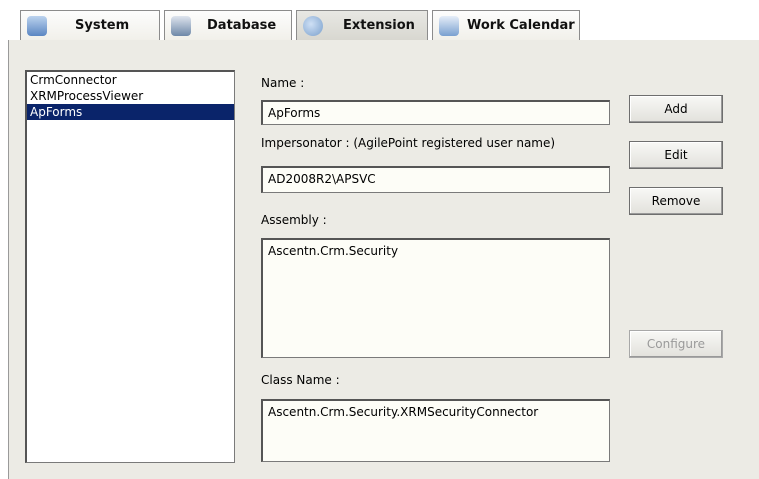 Image resolution: width=759 pixels, height=479 pixels. What do you see at coordinates (130, 112) in the screenshot?
I see `list-item-selected: ApForms` at bounding box center [130, 112].